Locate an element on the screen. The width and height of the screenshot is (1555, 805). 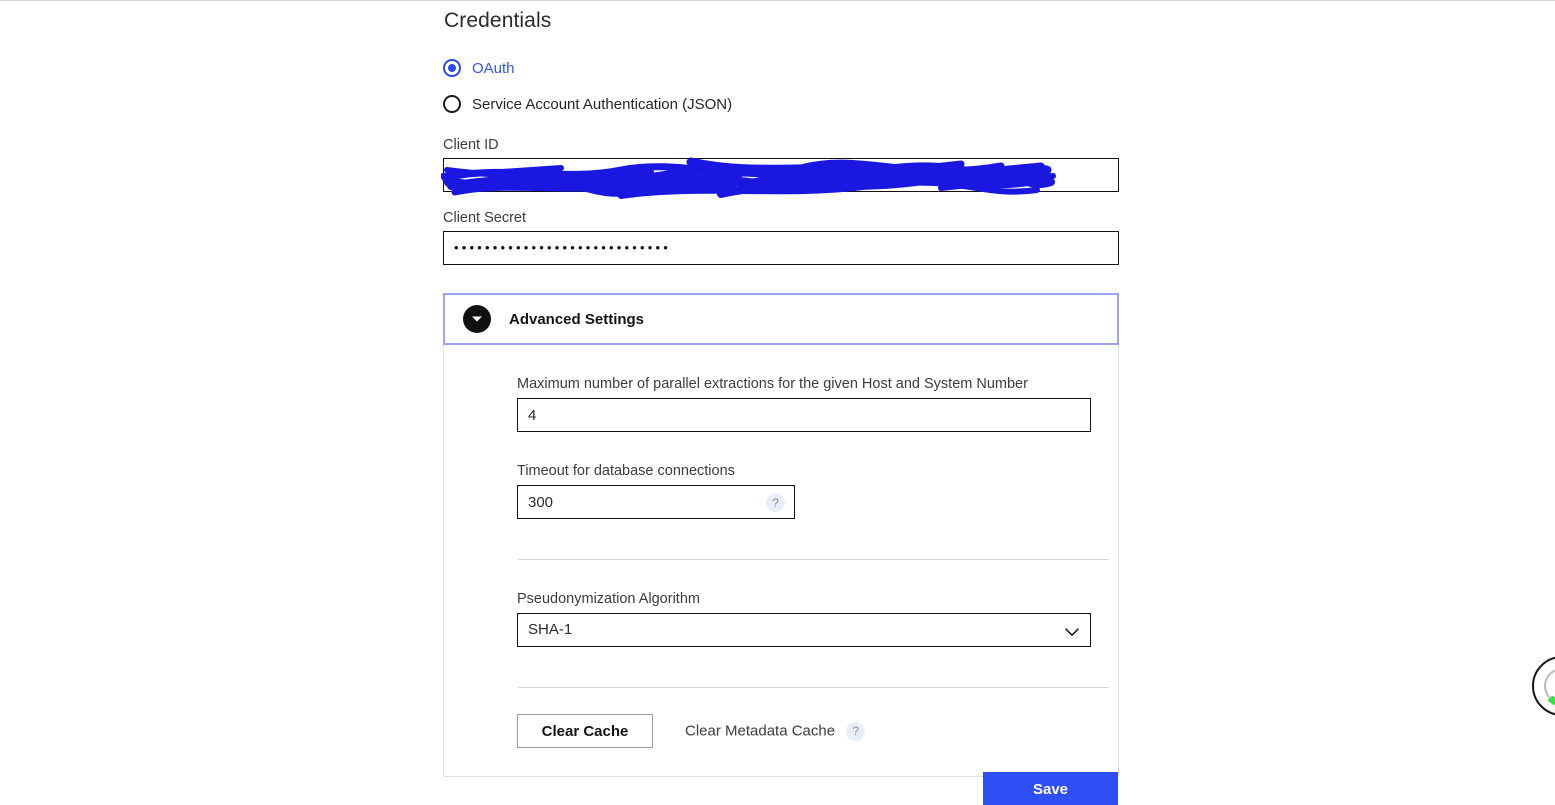
save-button: Save is located at coordinates (1050, 788).